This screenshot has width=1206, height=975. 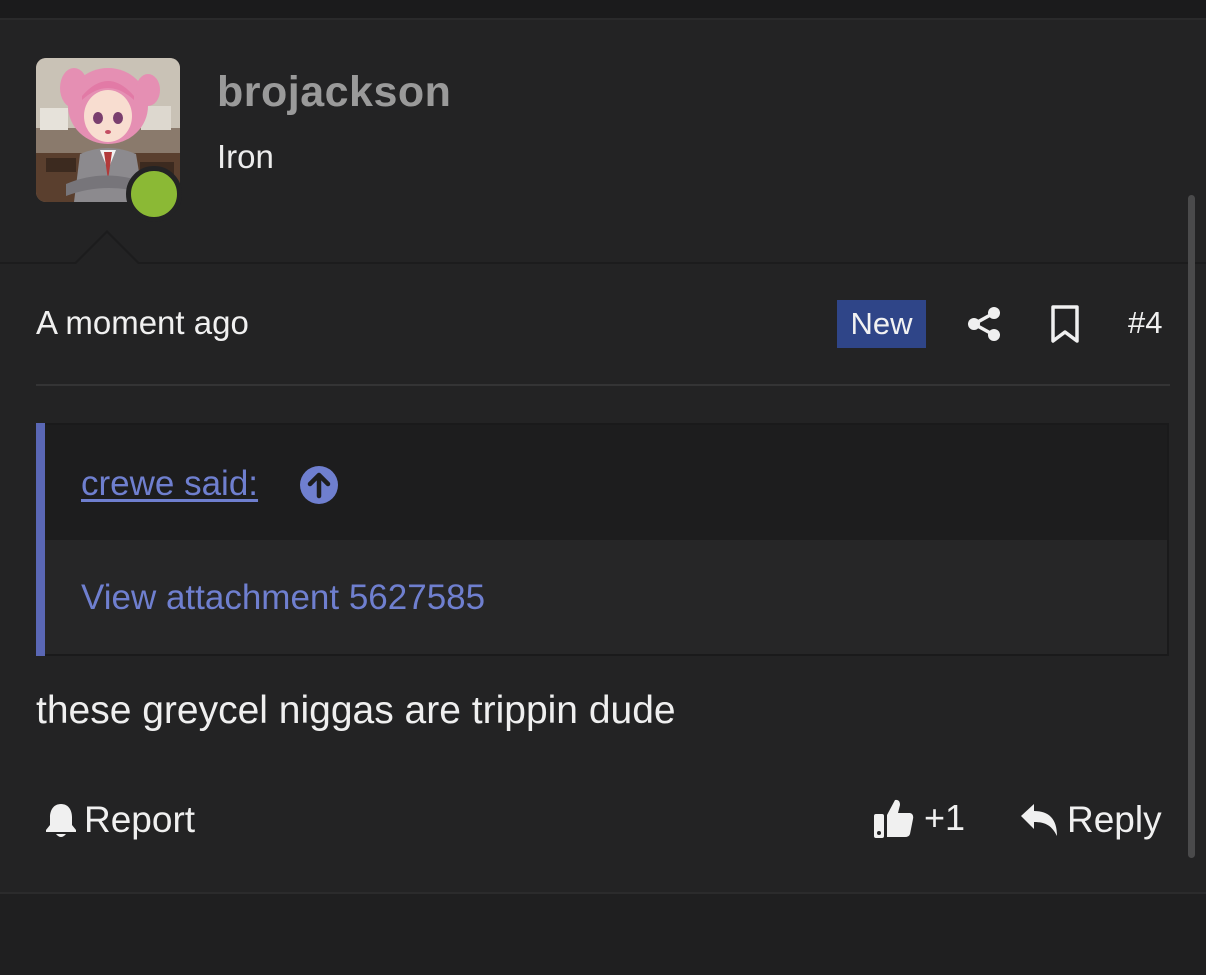 I want to click on report-button: Report, so click(x=119, y=820).